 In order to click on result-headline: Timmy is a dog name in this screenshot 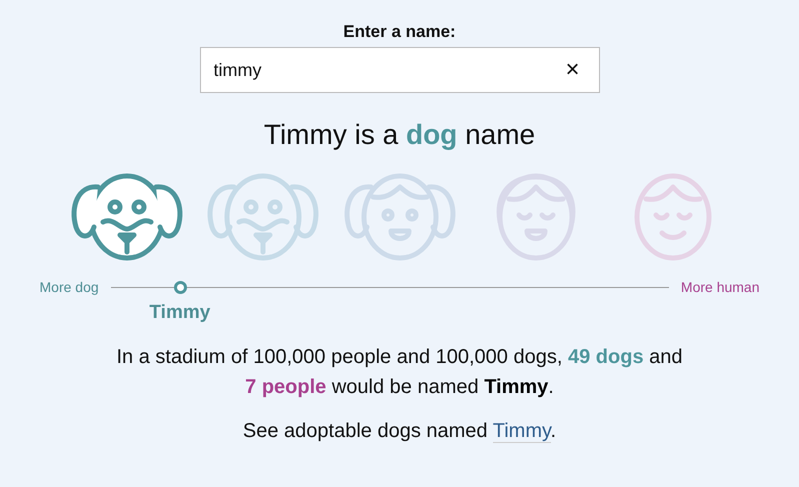, I will do `click(400, 135)`.